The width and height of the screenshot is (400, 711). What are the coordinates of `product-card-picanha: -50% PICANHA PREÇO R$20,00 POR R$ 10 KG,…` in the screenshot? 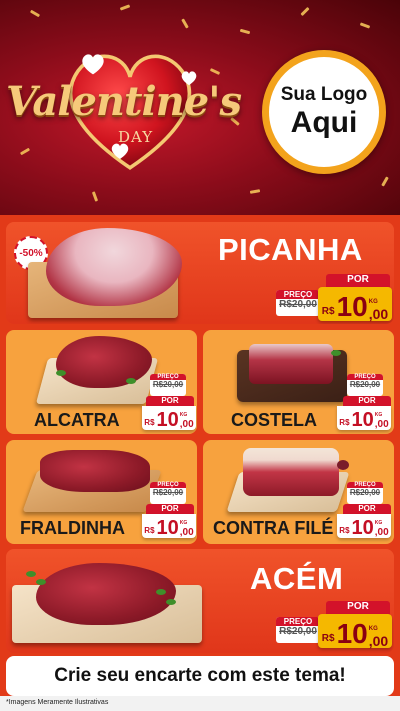 It's located at (200, 273).